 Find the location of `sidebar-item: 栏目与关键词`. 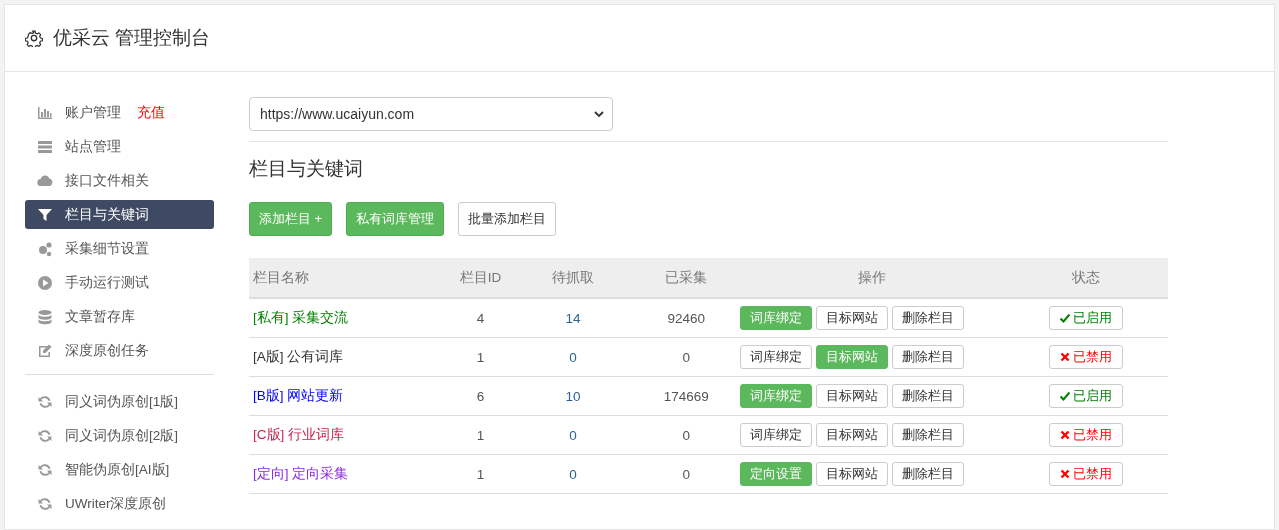

sidebar-item: 栏目与关键词 is located at coordinates (119, 214).